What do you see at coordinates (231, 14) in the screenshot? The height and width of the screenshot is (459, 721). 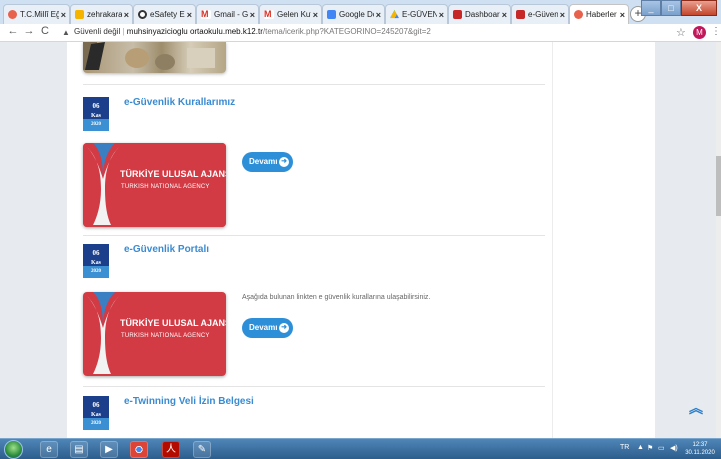 I see `tab-title: Gmail - Ge` at bounding box center [231, 14].